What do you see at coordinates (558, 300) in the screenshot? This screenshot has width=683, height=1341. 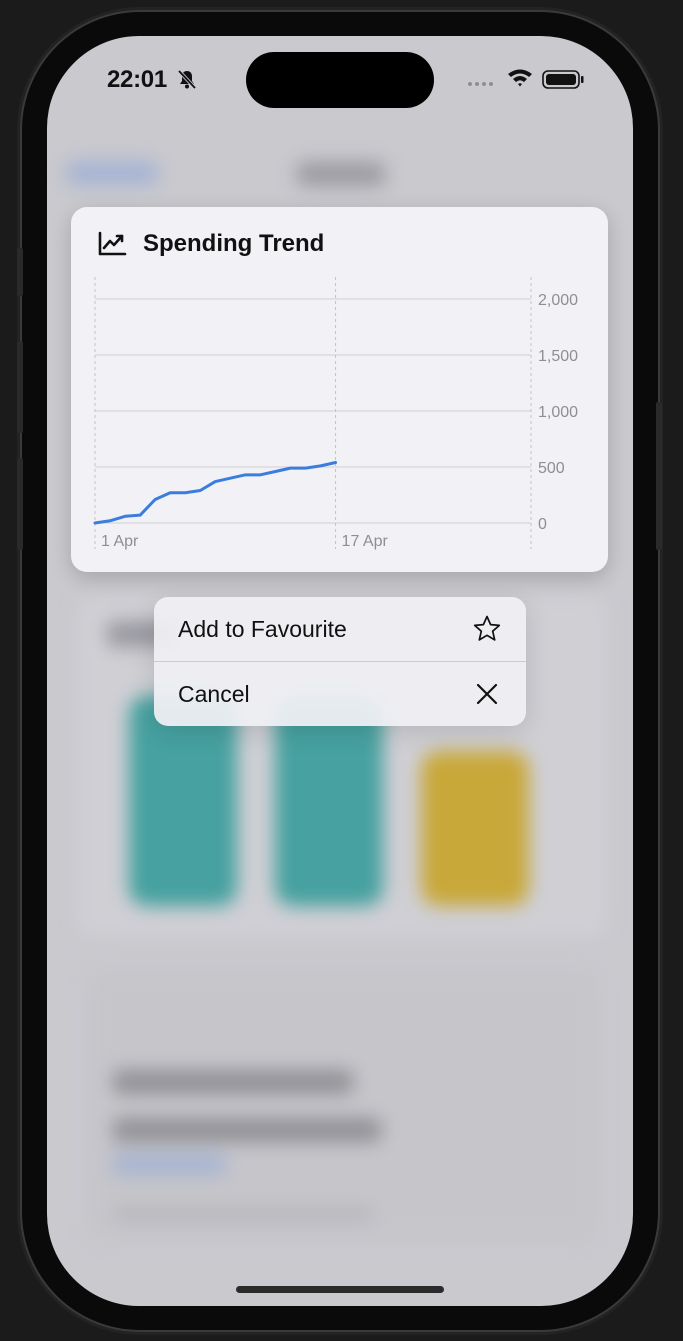 I see `y-tick-label: 2,000` at bounding box center [558, 300].